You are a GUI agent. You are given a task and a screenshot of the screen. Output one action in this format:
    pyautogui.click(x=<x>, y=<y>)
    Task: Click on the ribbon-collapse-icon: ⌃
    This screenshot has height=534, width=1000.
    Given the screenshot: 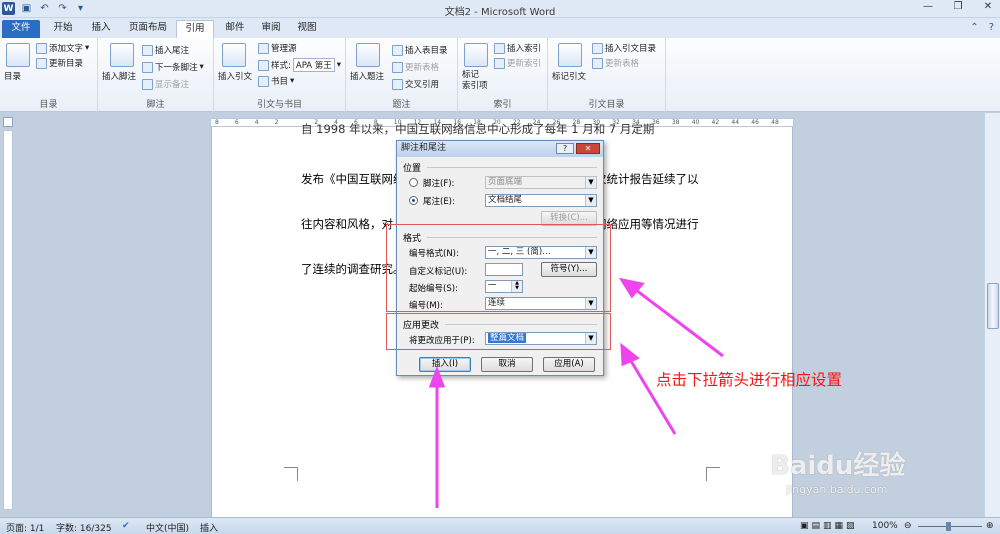 What is the action you would take?
    pyautogui.click(x=974, y=27)
    